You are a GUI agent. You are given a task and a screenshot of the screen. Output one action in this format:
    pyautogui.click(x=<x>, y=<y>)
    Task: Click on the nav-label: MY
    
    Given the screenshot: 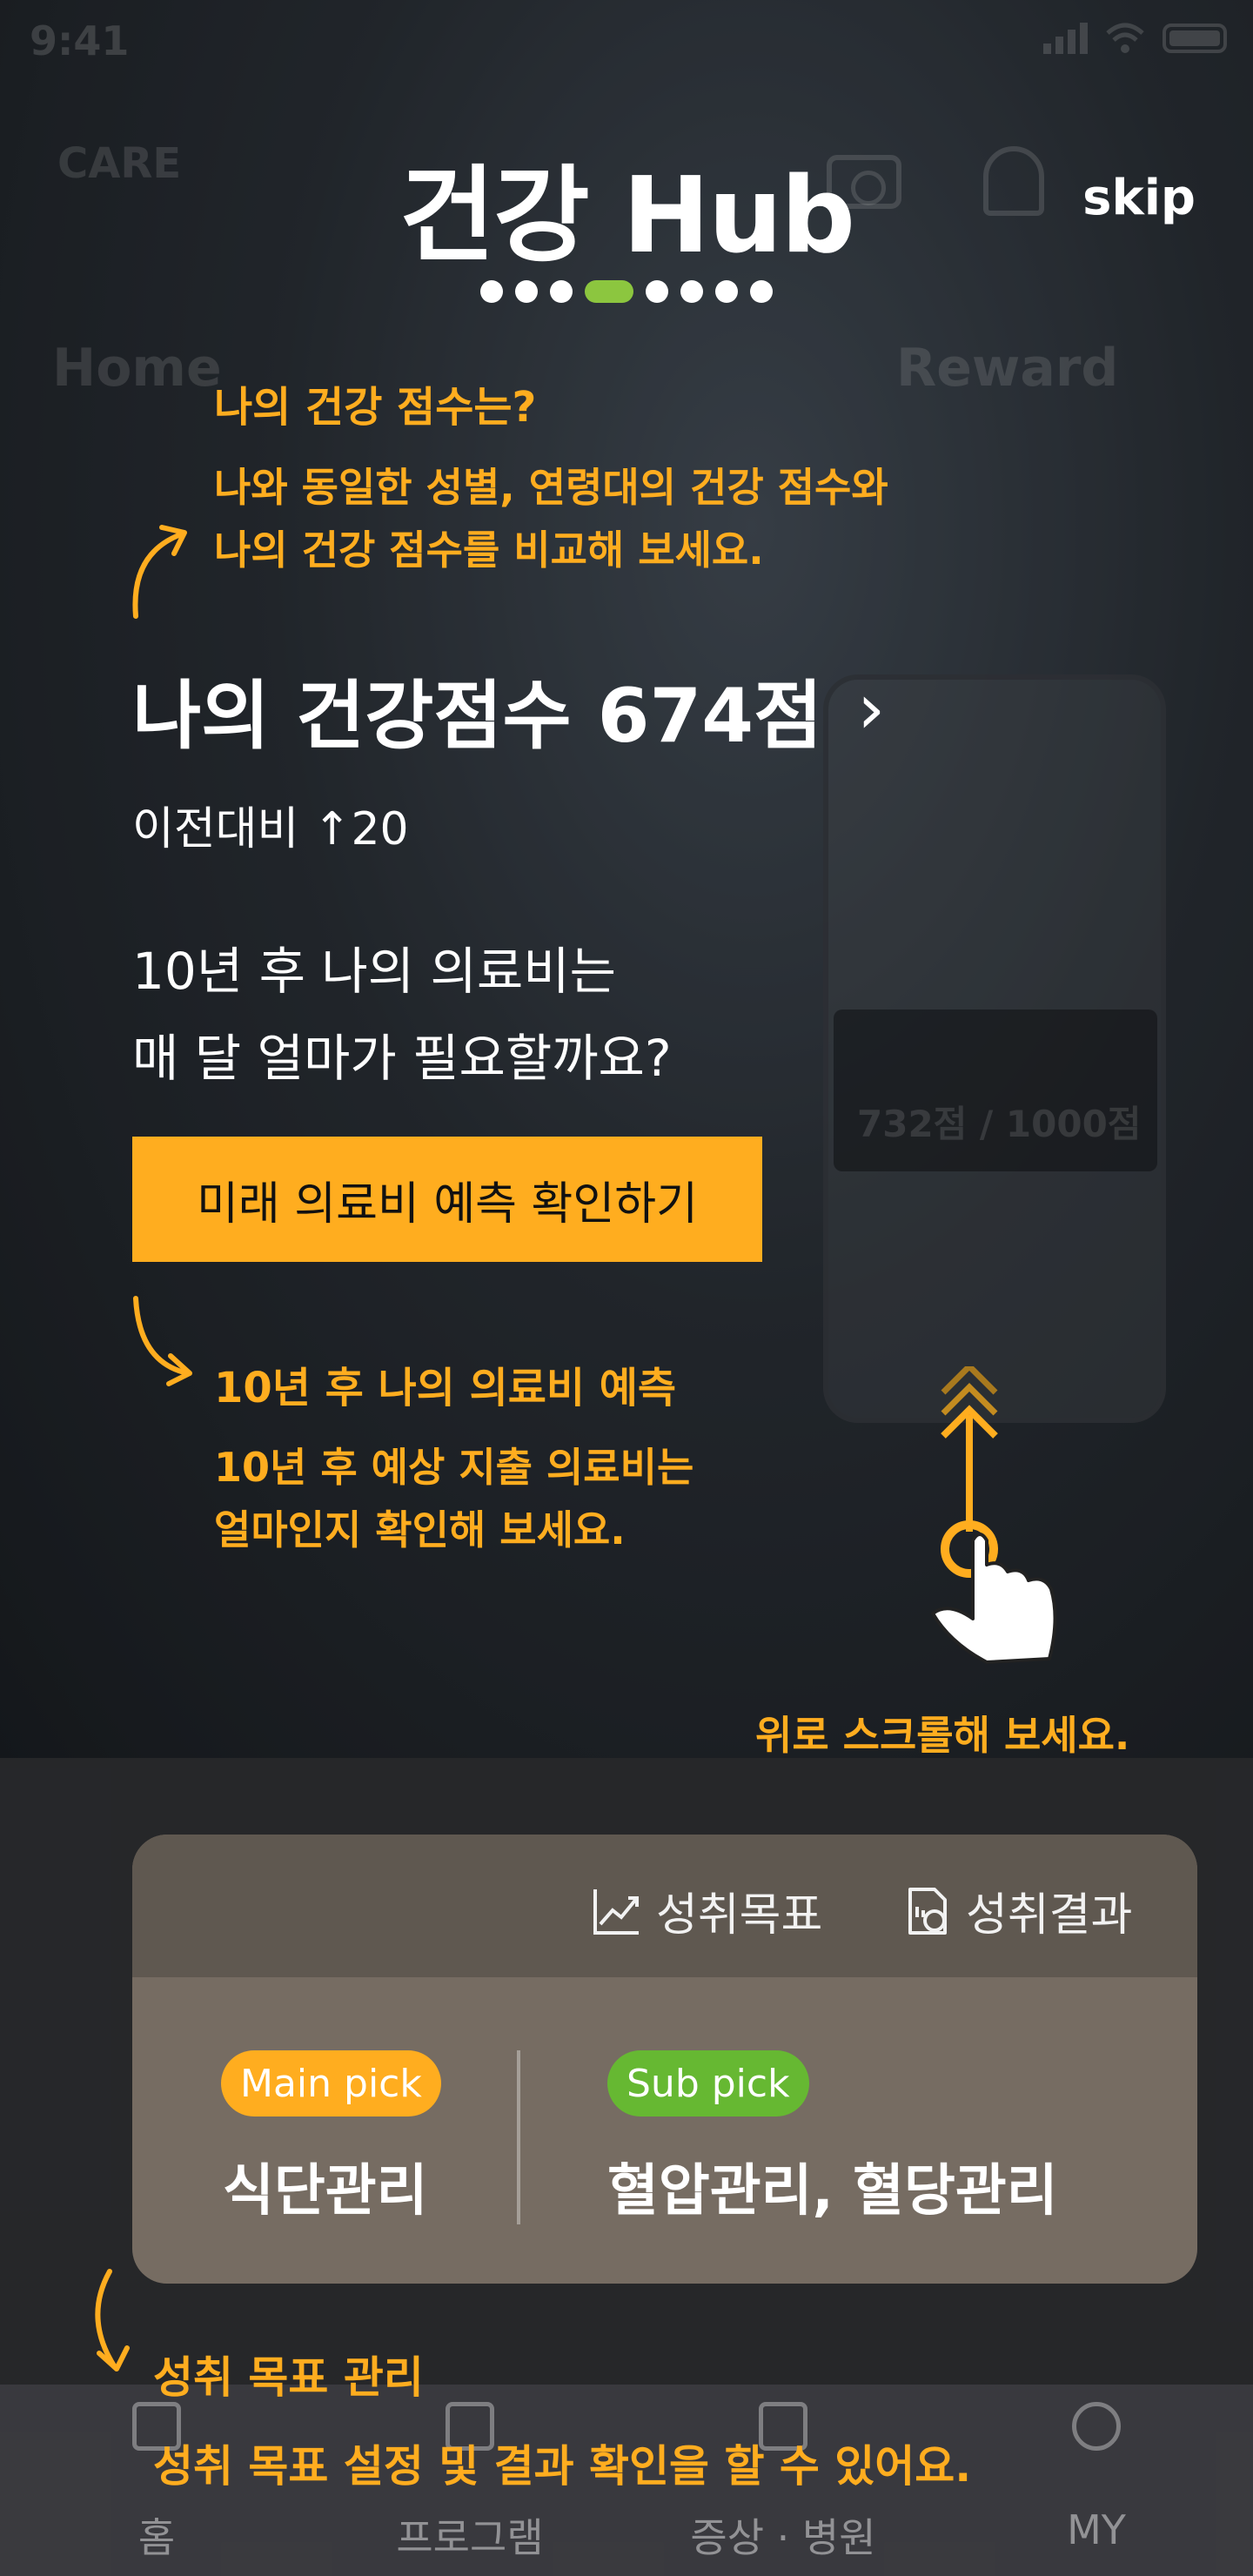 What is the action you would take?
    pyautogui.click(x=1096, y=2529)
    